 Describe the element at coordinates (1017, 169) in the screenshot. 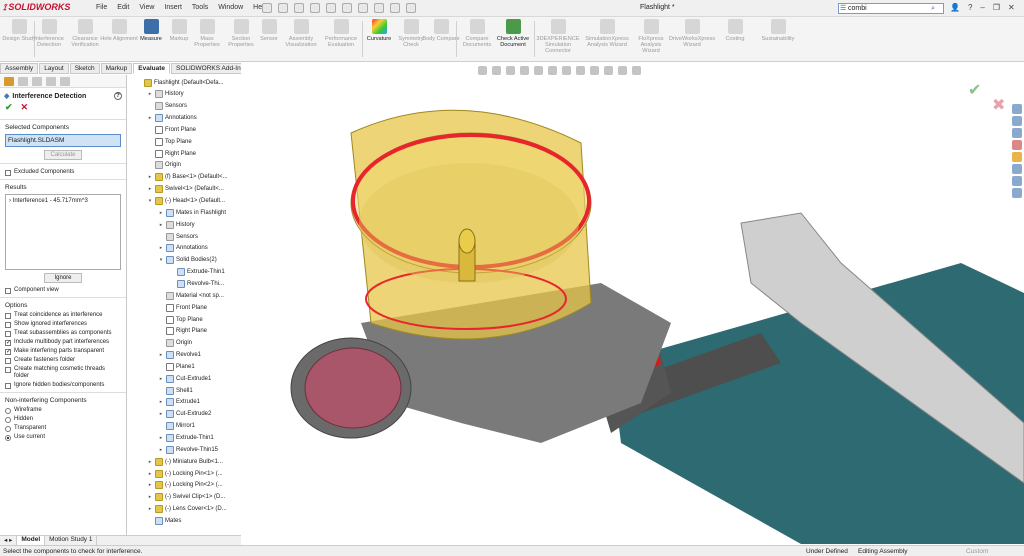

I see `custom-properties-icon` at that location.